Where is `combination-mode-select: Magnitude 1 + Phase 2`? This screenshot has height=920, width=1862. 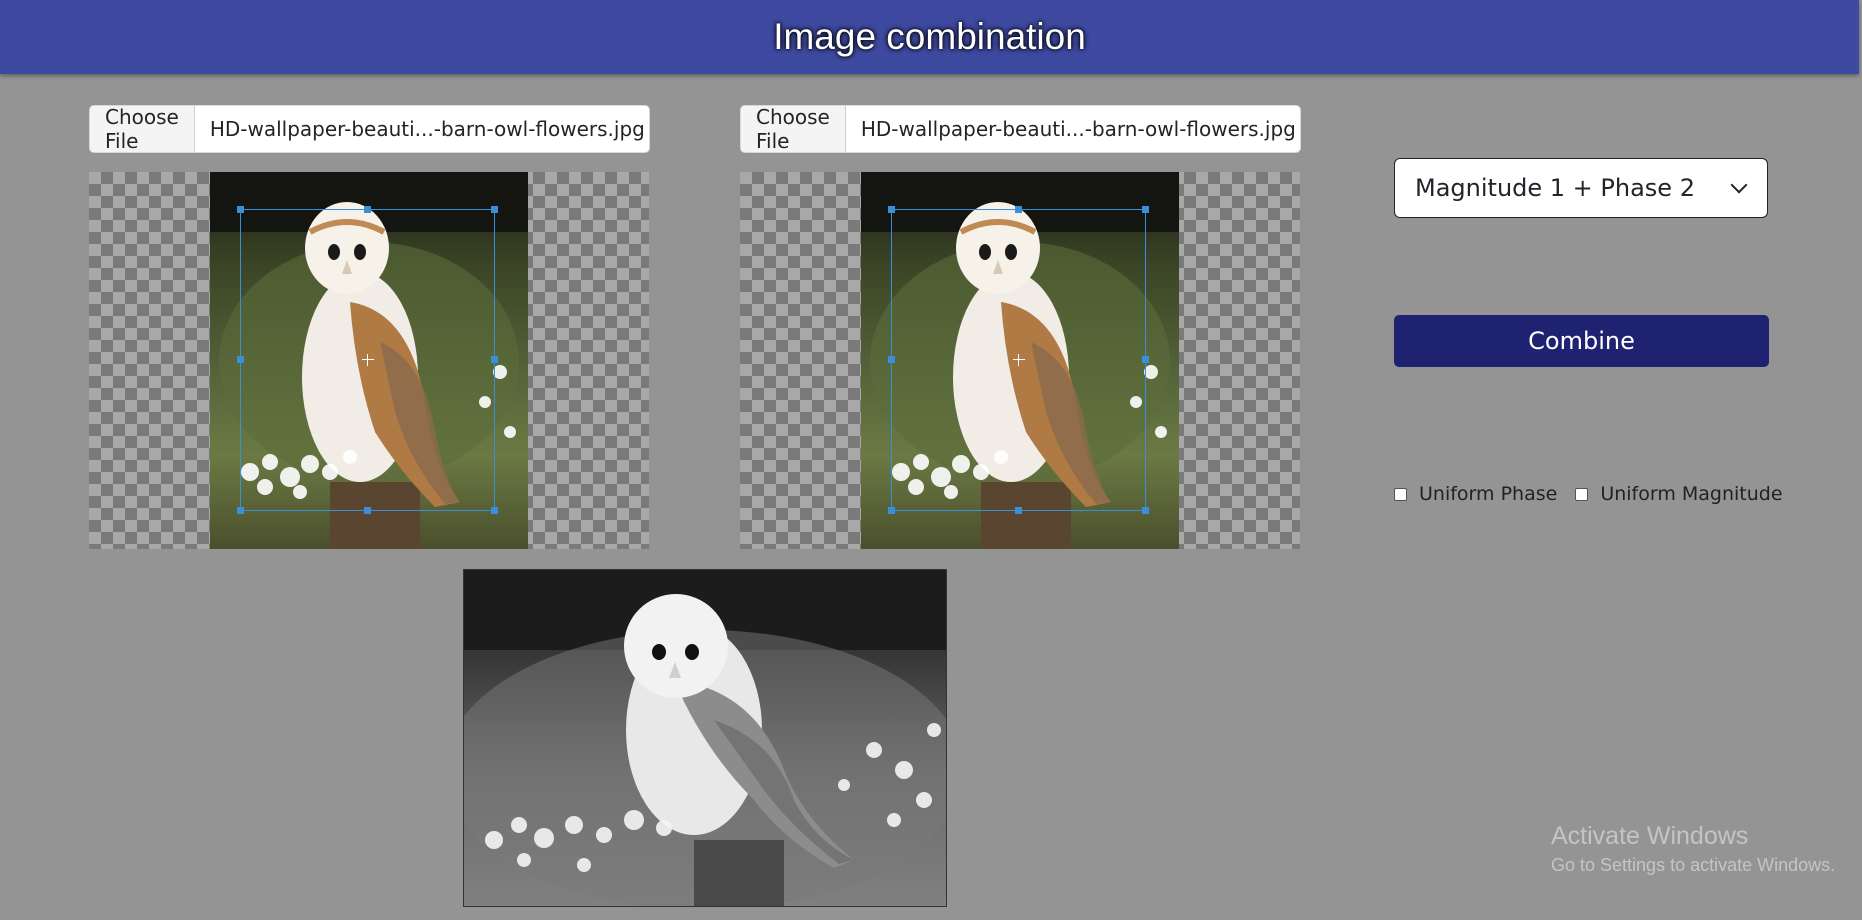
combination-mode-select: Magnitude 1 + Phase 2 is located at coordinates (1581, 188).